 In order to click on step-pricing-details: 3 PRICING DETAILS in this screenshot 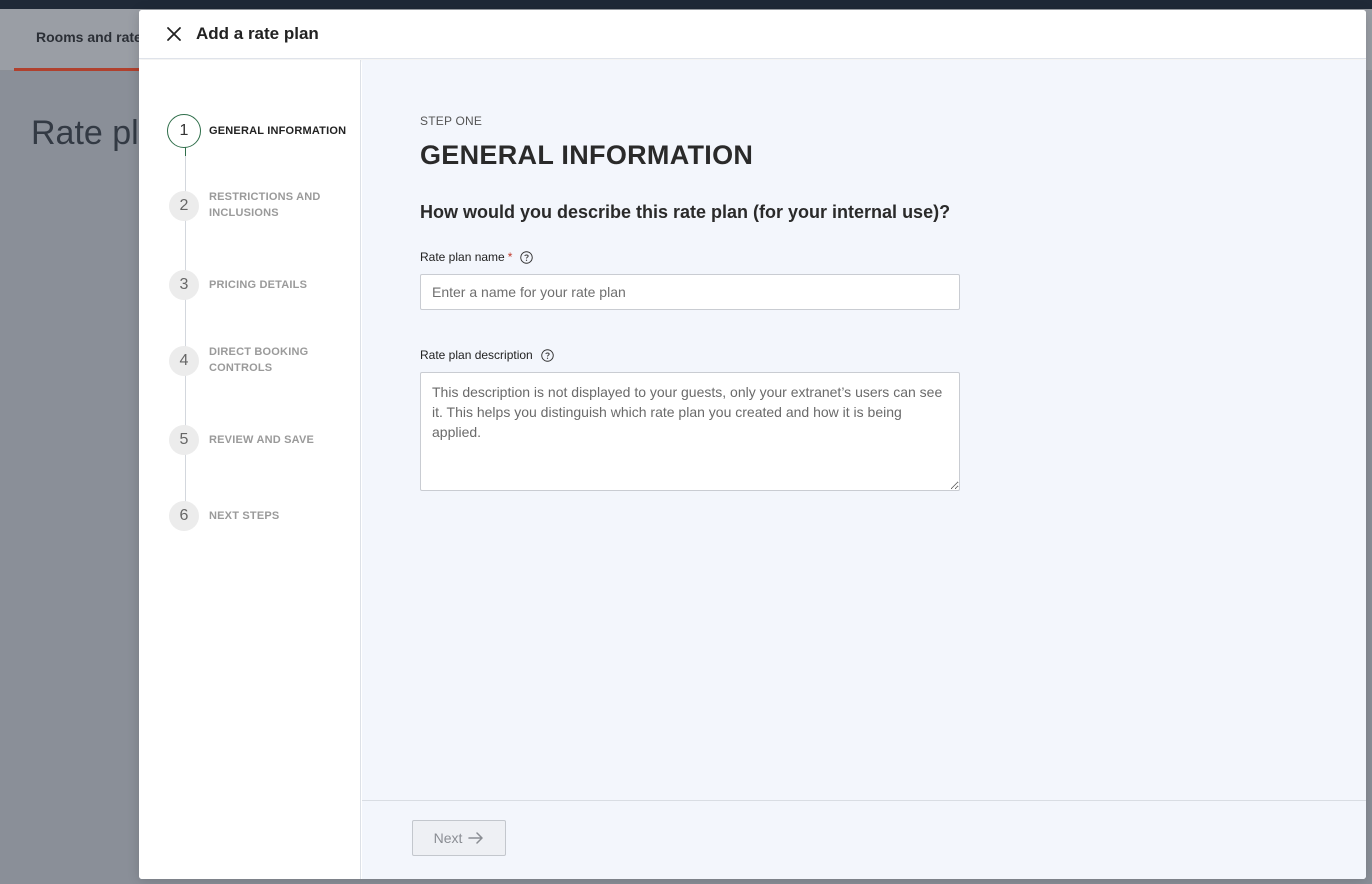, I will do `click(254, 285)`.